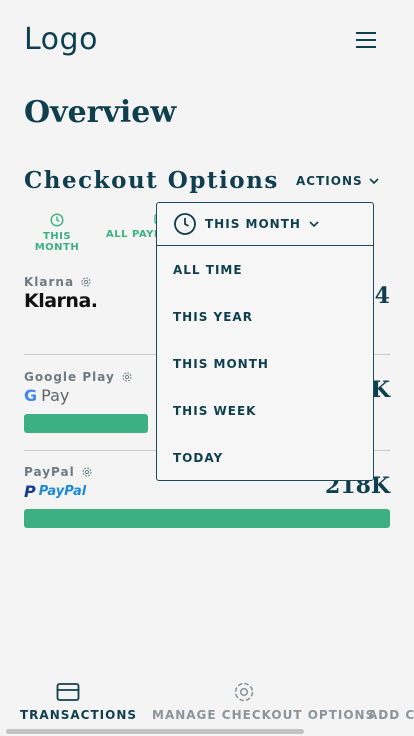  I want to click on page-title: Overview, so click(100, 112).